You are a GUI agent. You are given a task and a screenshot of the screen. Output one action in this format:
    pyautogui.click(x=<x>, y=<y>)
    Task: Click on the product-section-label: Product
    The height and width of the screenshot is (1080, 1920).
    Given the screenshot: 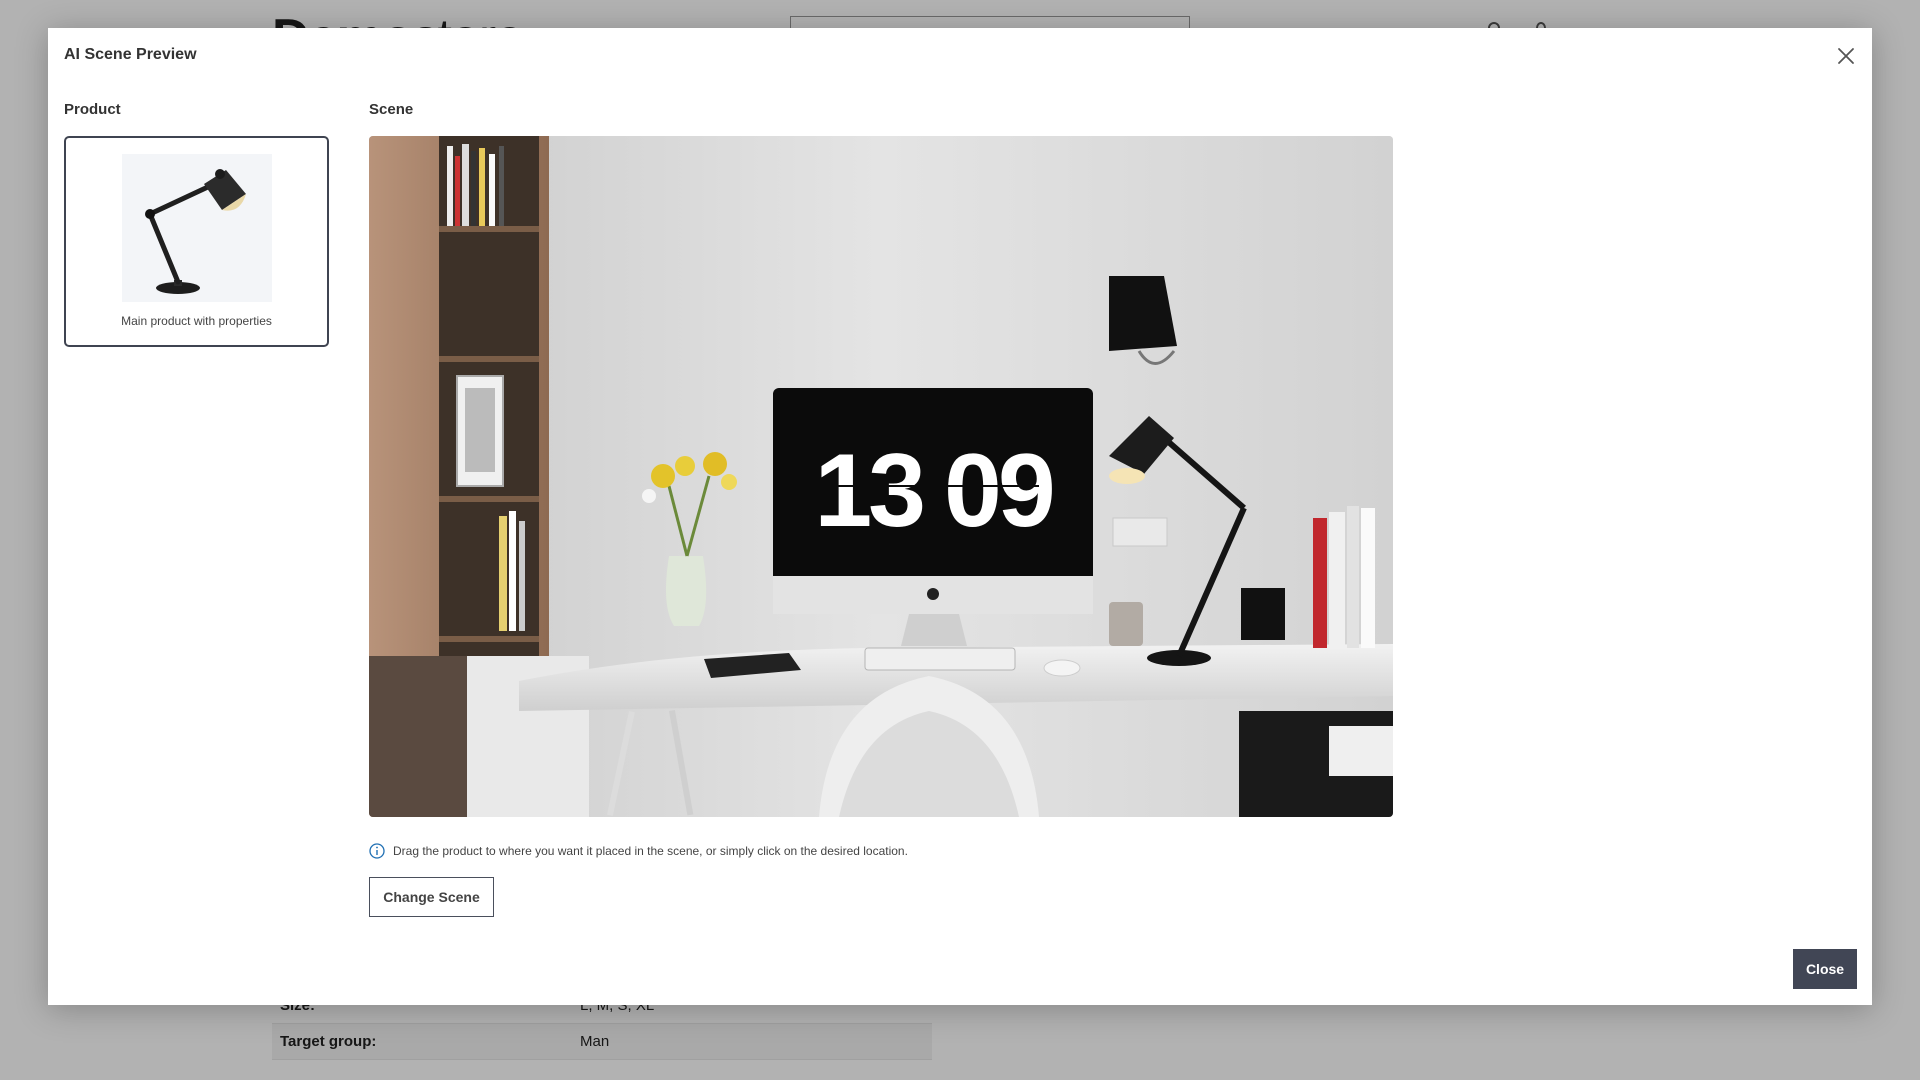 What is the action you would take?
    pyautogui.click(x=92, y=109)
    